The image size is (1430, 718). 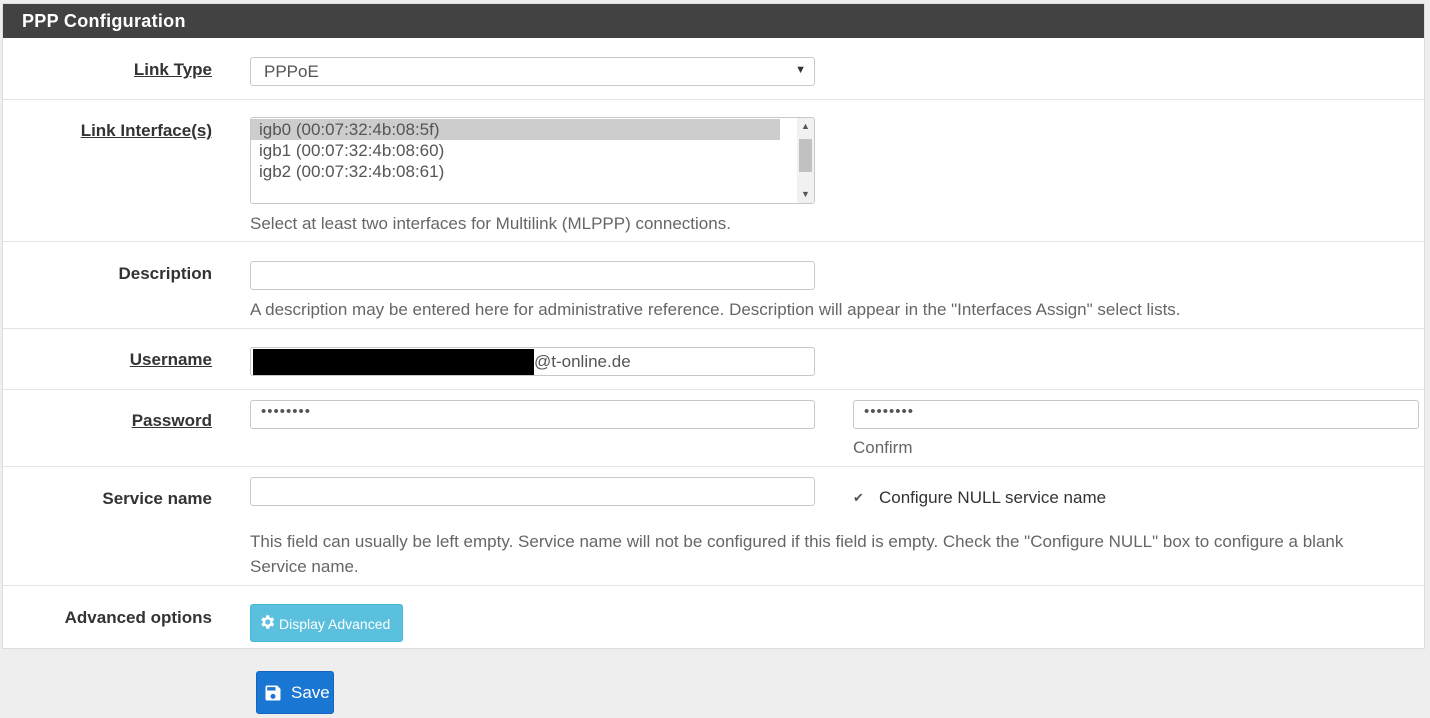 I want to click on chevron-down-icon: ▼, so click(x=800, y=70).